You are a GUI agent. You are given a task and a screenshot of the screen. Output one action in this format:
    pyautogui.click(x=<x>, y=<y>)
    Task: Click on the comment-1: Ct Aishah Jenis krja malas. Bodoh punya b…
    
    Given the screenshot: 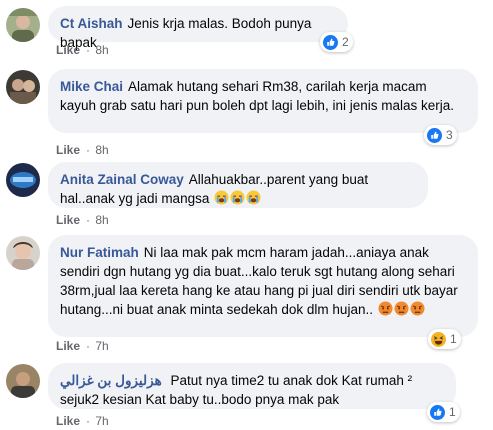 What is the action you would take?
    pyautogui.click(x=246, y=30)
    